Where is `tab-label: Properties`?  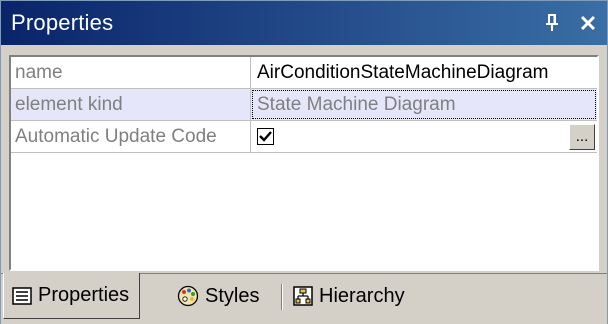
tab-label: Properties is located at coordinates (84, 295).